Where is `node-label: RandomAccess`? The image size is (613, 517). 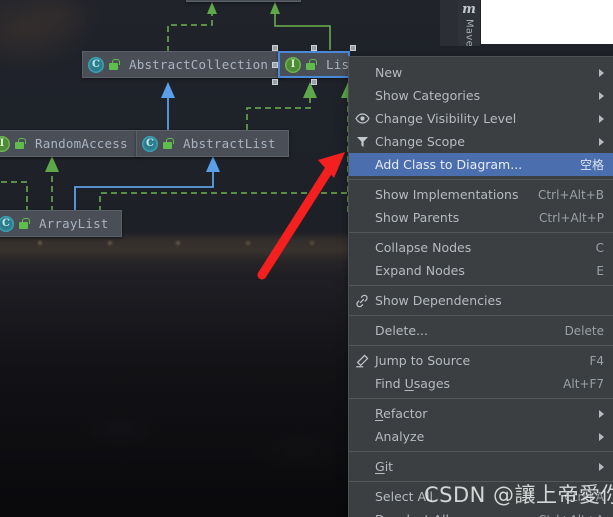 node-label: RandomAccess is located at coordinates (81, 143).